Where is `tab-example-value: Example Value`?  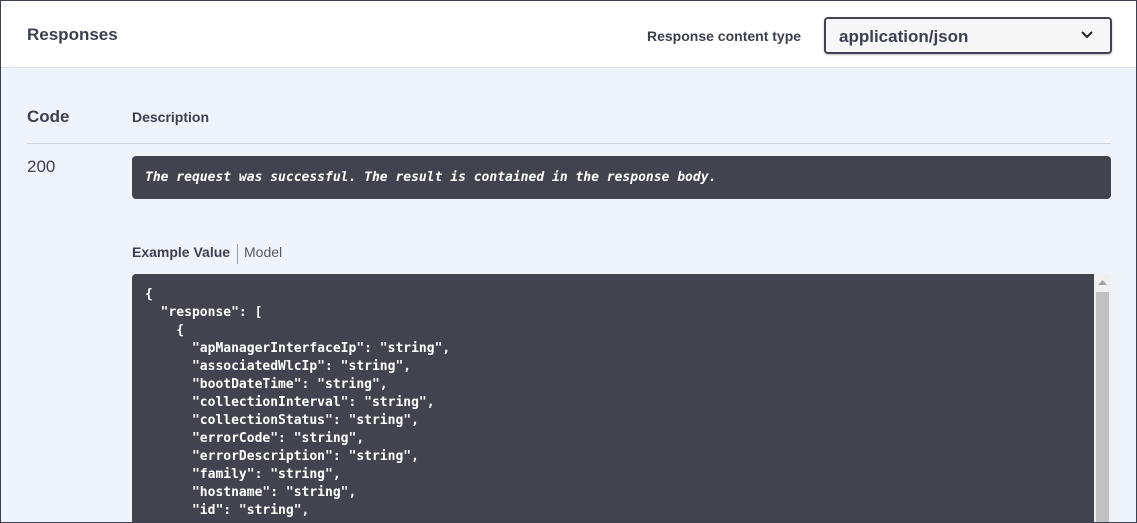
tab-example-value: Example Value is located at coordinates (181, 252).